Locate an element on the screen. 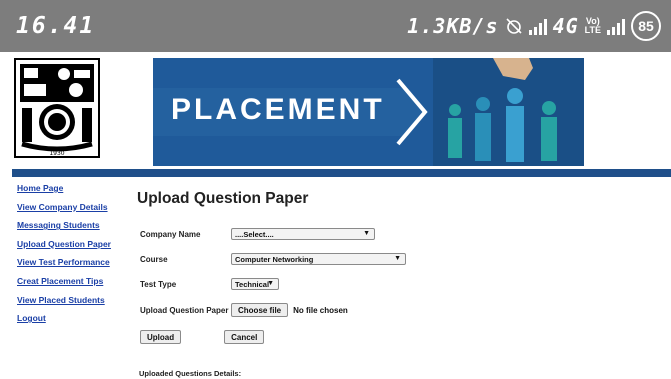 Image resolution: width=671 pixels, height=379 pixels. choose-file-button: Choose file is located at coordinates (260, 310).